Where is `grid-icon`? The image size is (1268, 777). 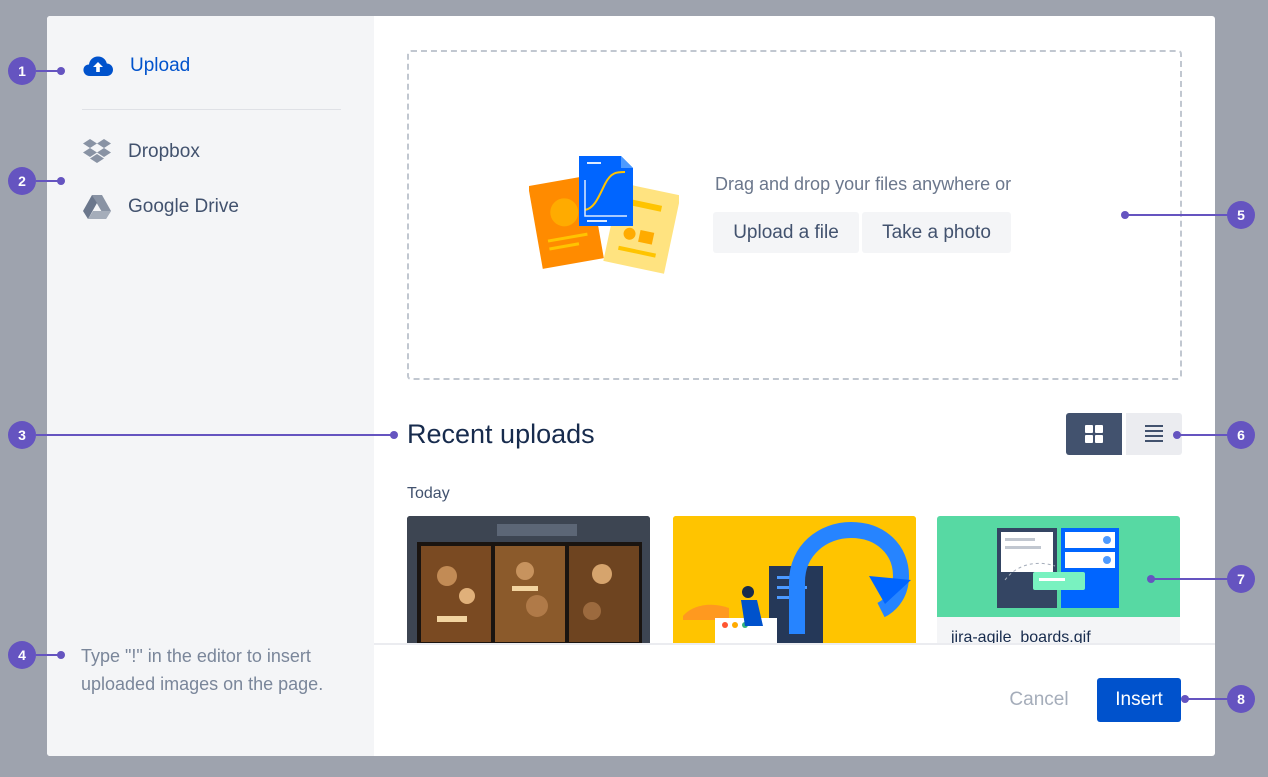
grid-icon is located at coordinates (1094, 434).